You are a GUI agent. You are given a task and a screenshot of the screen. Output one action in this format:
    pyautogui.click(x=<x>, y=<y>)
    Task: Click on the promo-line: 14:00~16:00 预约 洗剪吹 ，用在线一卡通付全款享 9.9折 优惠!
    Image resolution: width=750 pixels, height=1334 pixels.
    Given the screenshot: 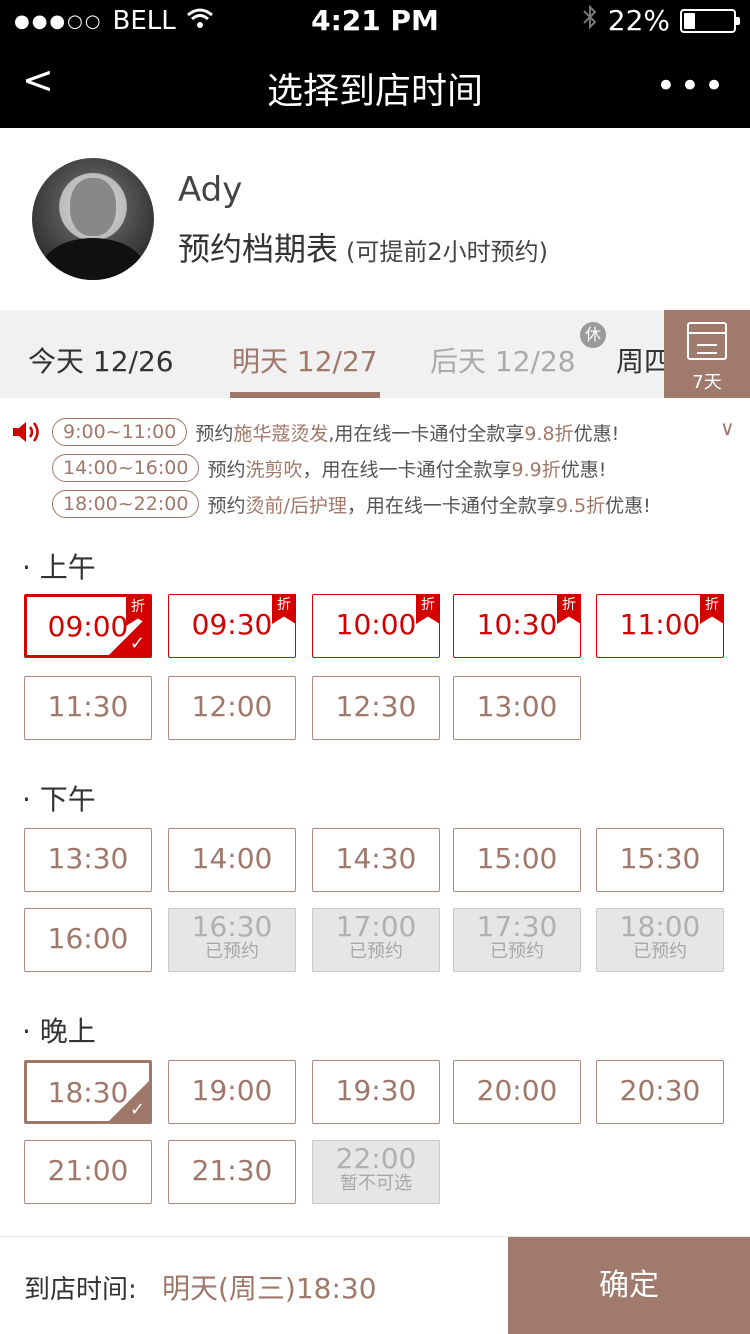 What is the action you would take?
    pyautogui.click(x=329, y=468)
    